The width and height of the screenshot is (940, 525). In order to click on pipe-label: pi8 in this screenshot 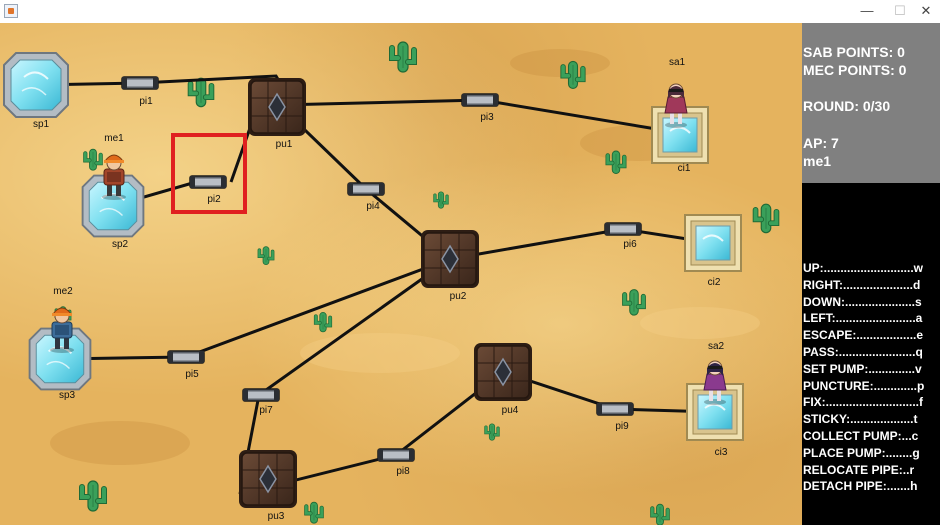, I will do `click(403, 471)`.